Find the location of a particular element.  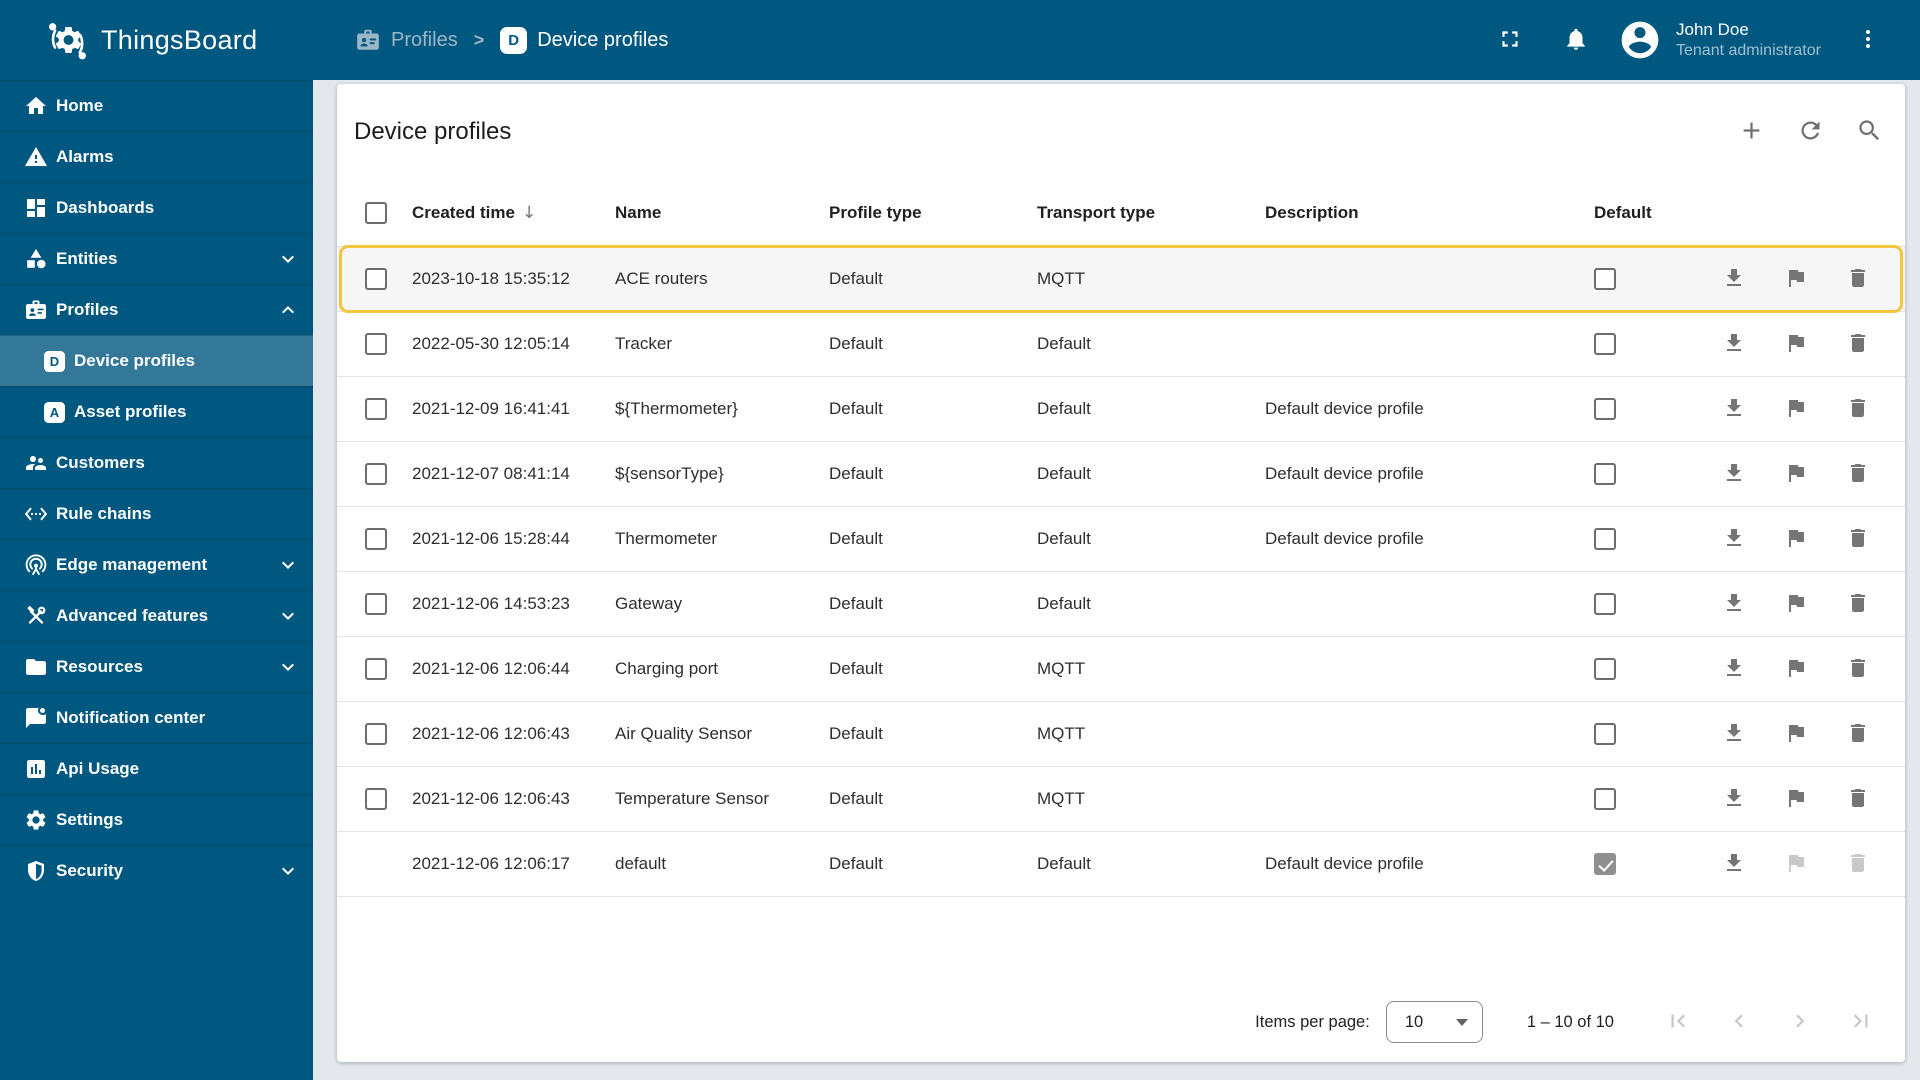

delete-icon is located at coordinates (1858, 604).